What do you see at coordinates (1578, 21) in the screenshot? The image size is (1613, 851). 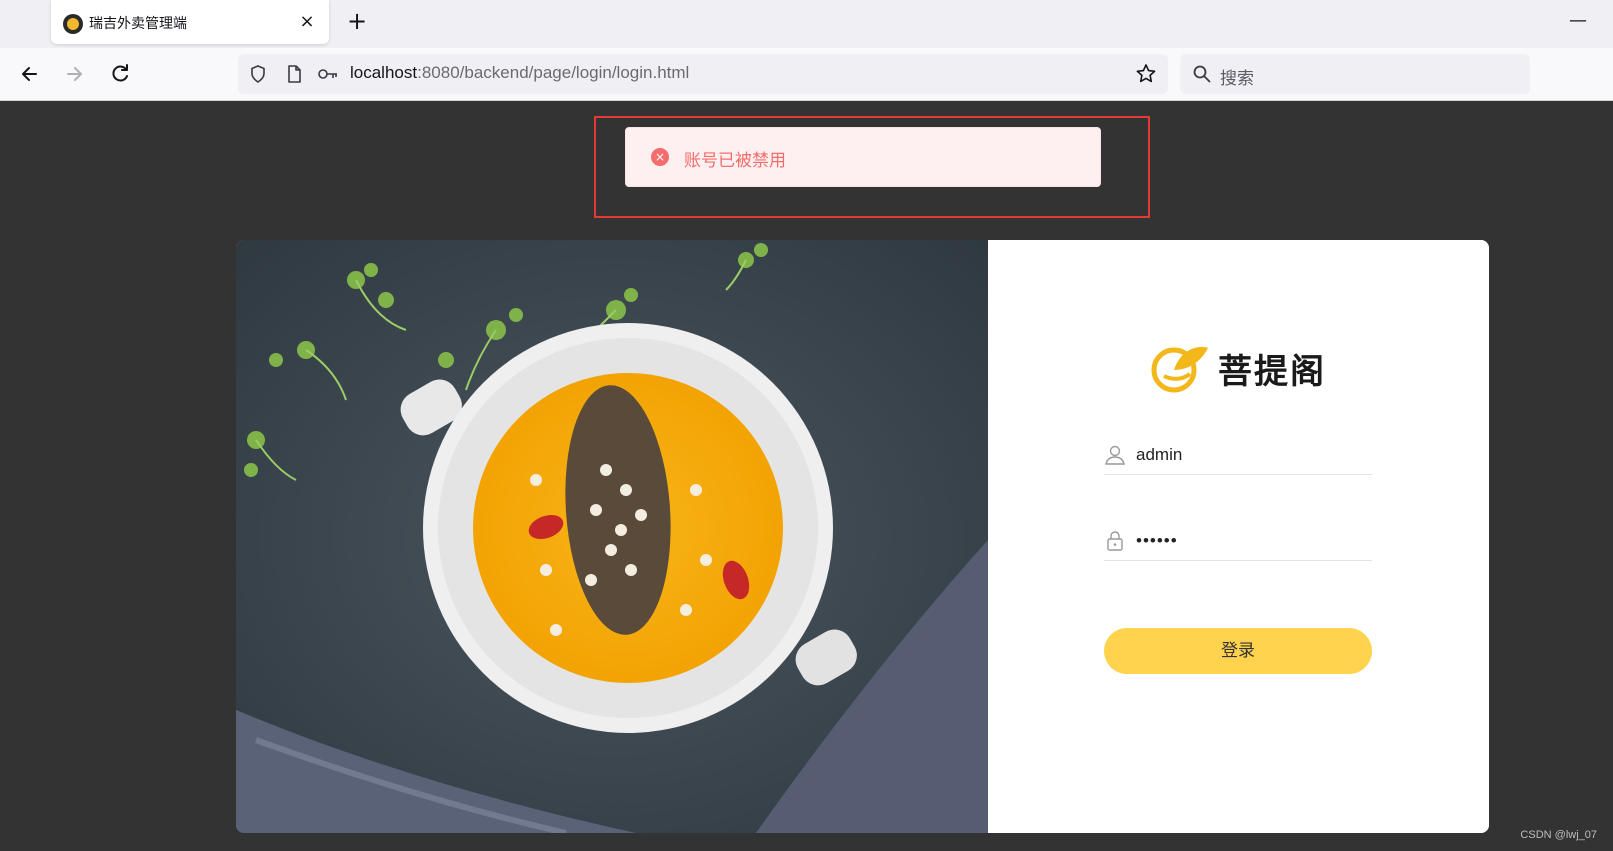 I see `minimize-window-button: —` at bounding box center [1578, 21].